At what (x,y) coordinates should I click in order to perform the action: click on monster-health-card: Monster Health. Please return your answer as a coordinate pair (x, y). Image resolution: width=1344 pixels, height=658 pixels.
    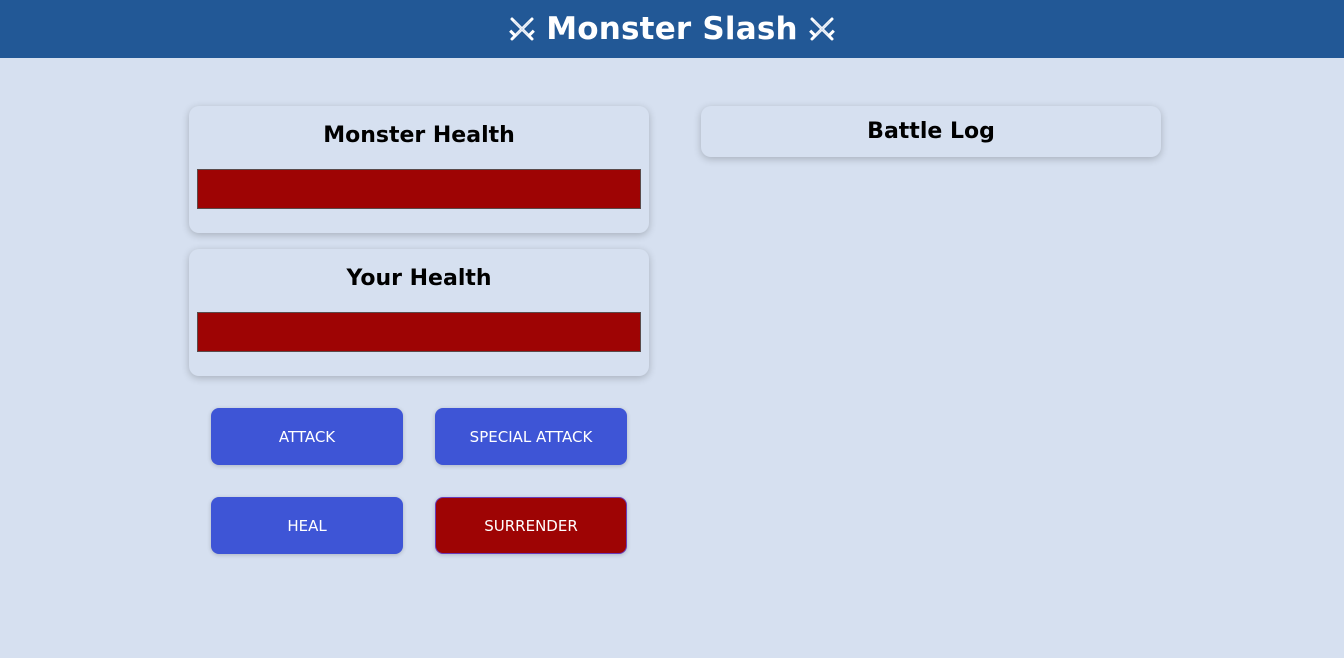
    Looking at the image, I should click on (419, 169).